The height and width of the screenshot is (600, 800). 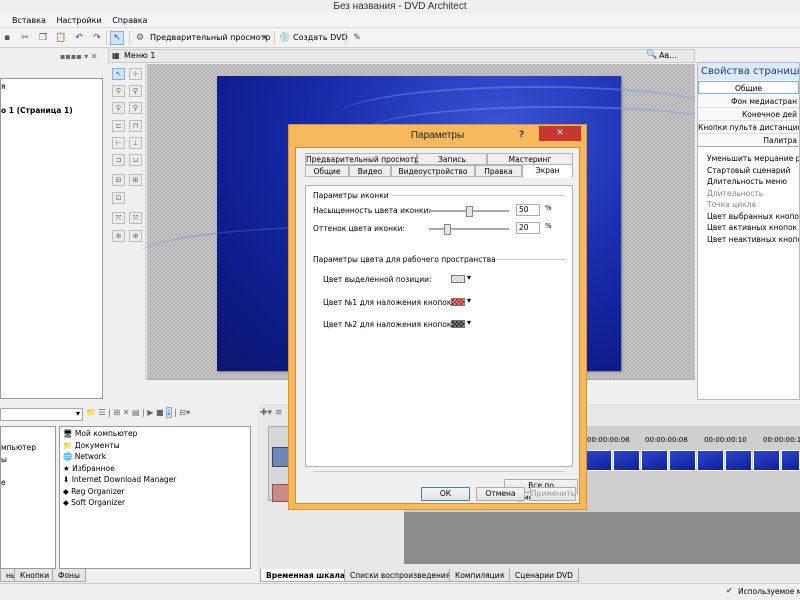 What do you see at coordinates (41, 414) in the screenshot?
I see `path-dropdown: ▾` at bounding box center [41, 414].